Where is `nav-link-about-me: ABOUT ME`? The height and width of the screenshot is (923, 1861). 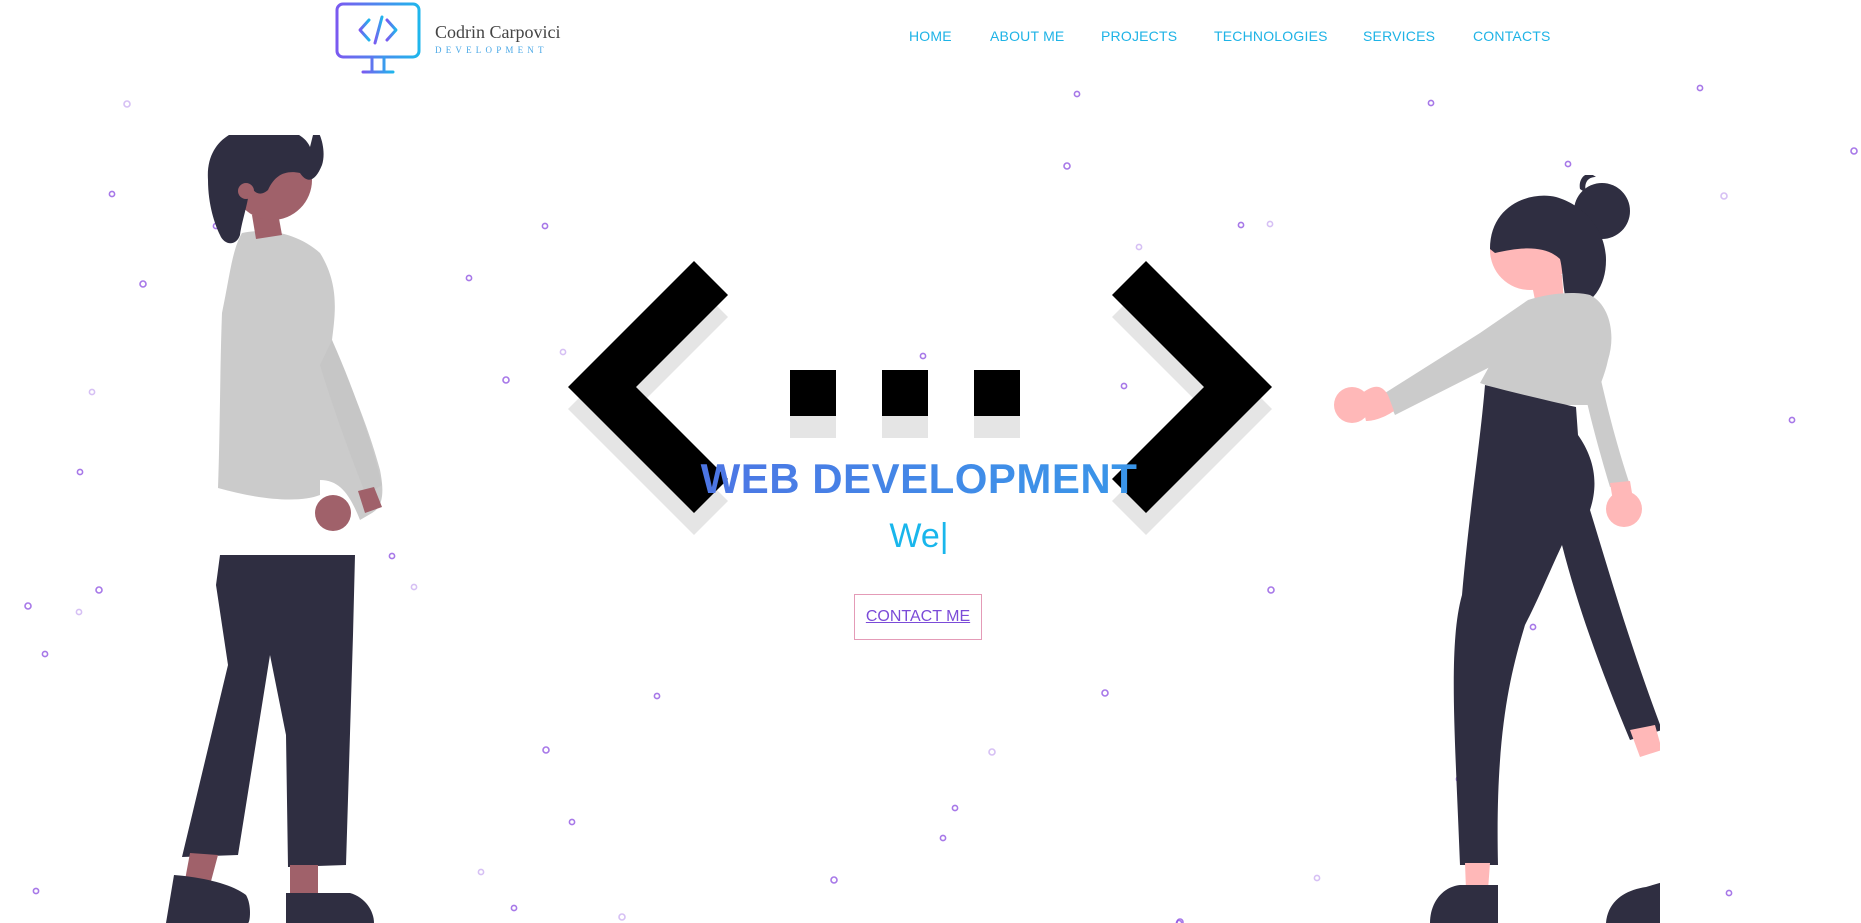 nav-link-about-me: ABOUT ME is located at coordinates (1027, 36).